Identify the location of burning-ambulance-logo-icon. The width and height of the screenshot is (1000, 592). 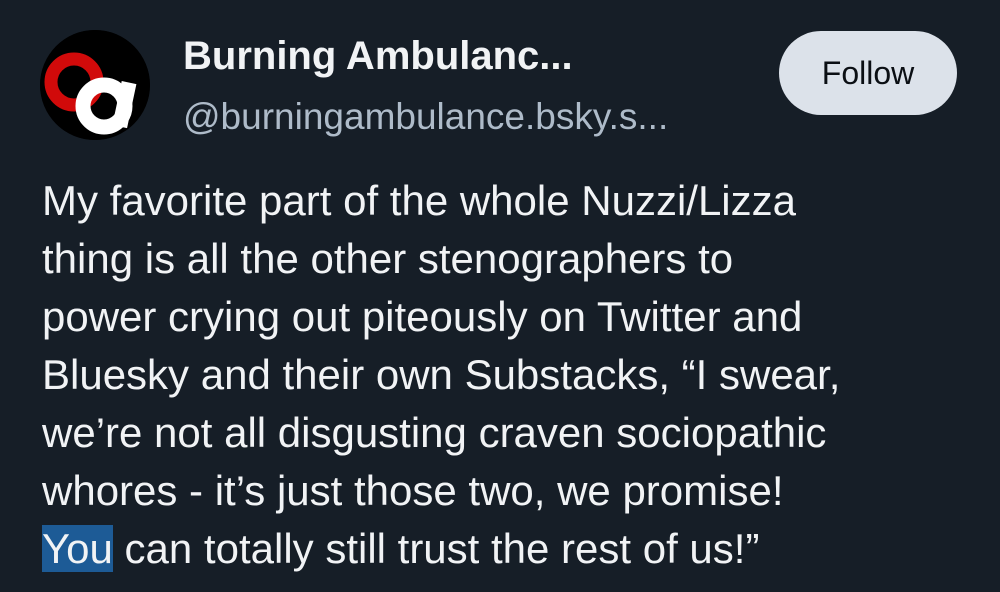
(95, 85).